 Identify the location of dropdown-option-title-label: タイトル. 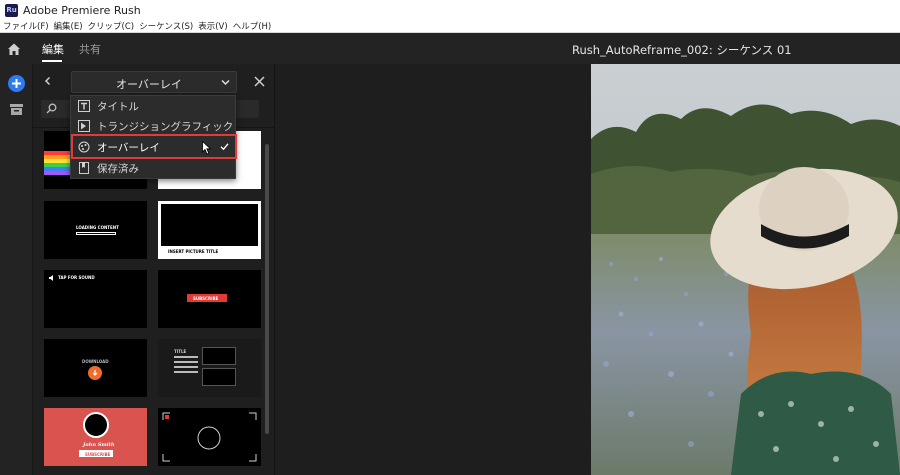
(118, 107).